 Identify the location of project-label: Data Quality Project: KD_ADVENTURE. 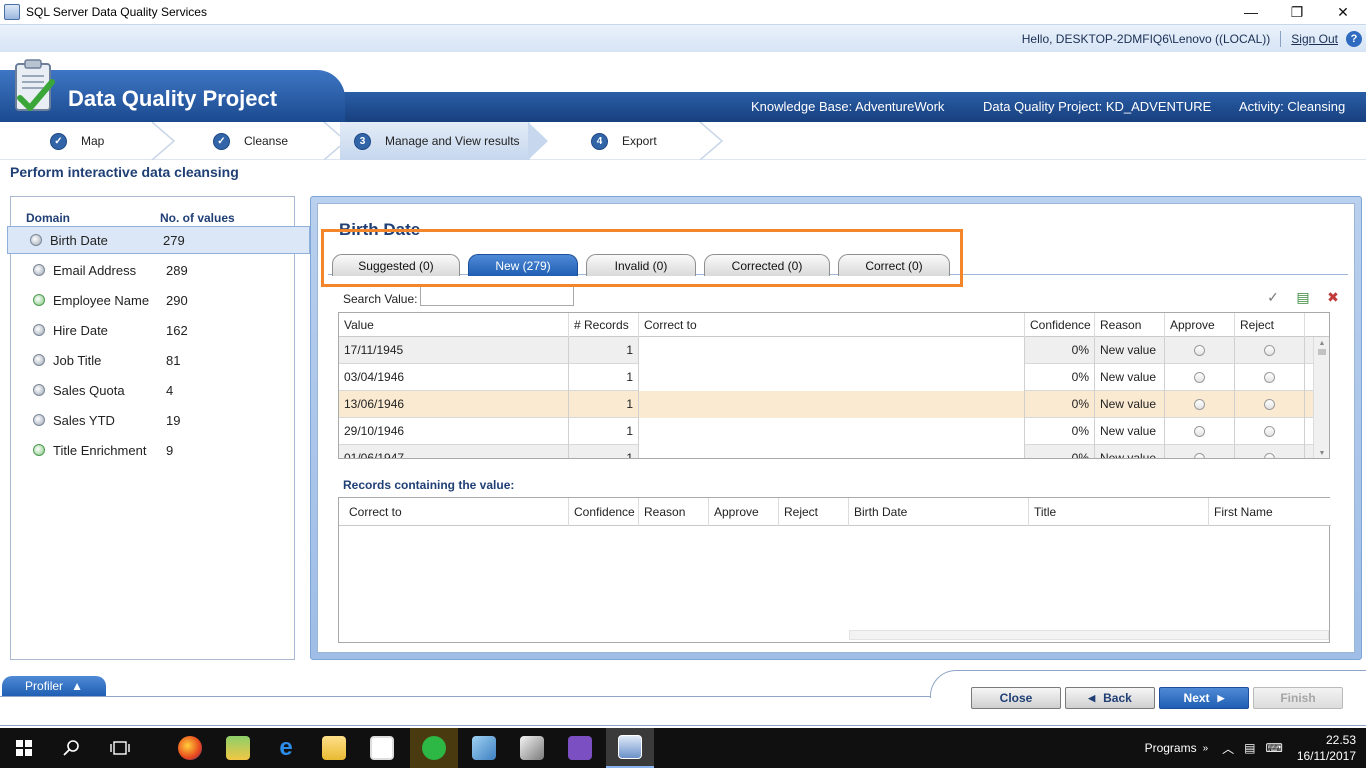
(1097, 106).